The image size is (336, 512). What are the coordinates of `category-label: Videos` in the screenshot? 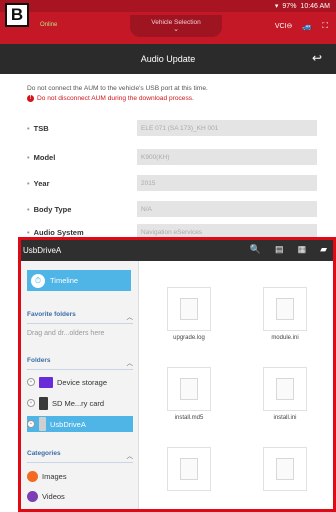 It's located at (53, 496).